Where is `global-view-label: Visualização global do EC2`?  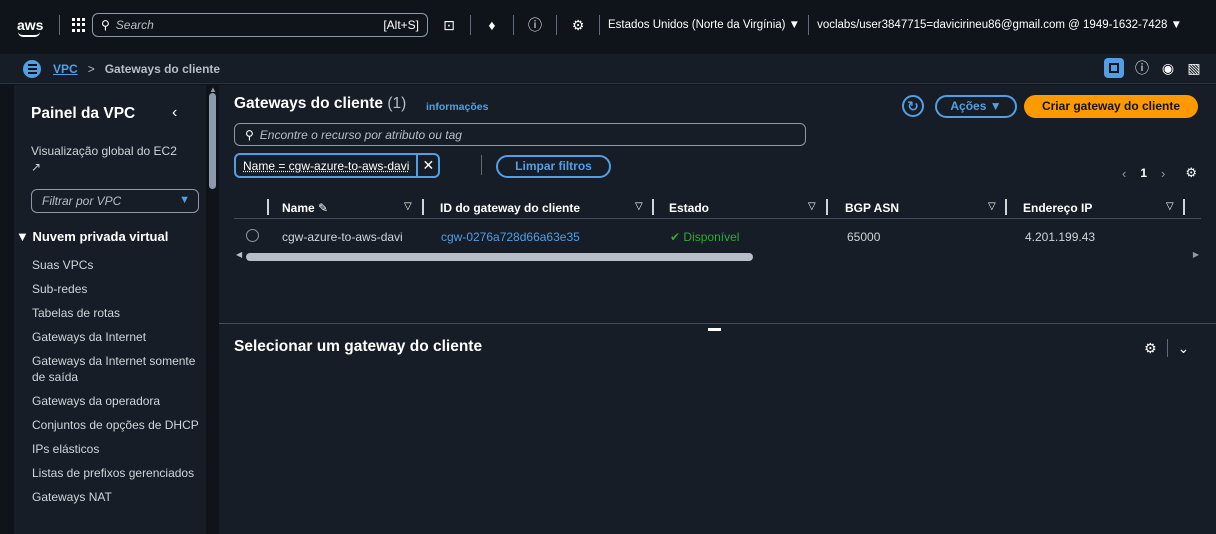
global-view-label: Visualização global do EC2 is located at coordinates (104, 151).